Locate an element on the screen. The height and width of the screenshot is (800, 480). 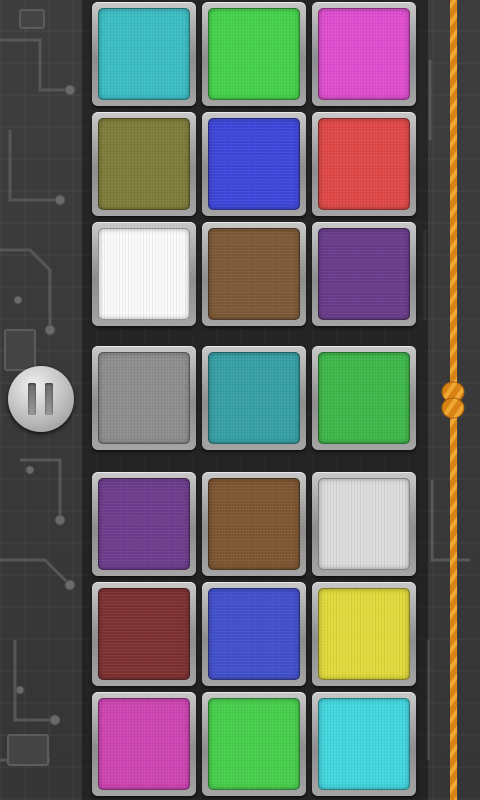
pause-icon-bar is located at coordinates (49, 399).